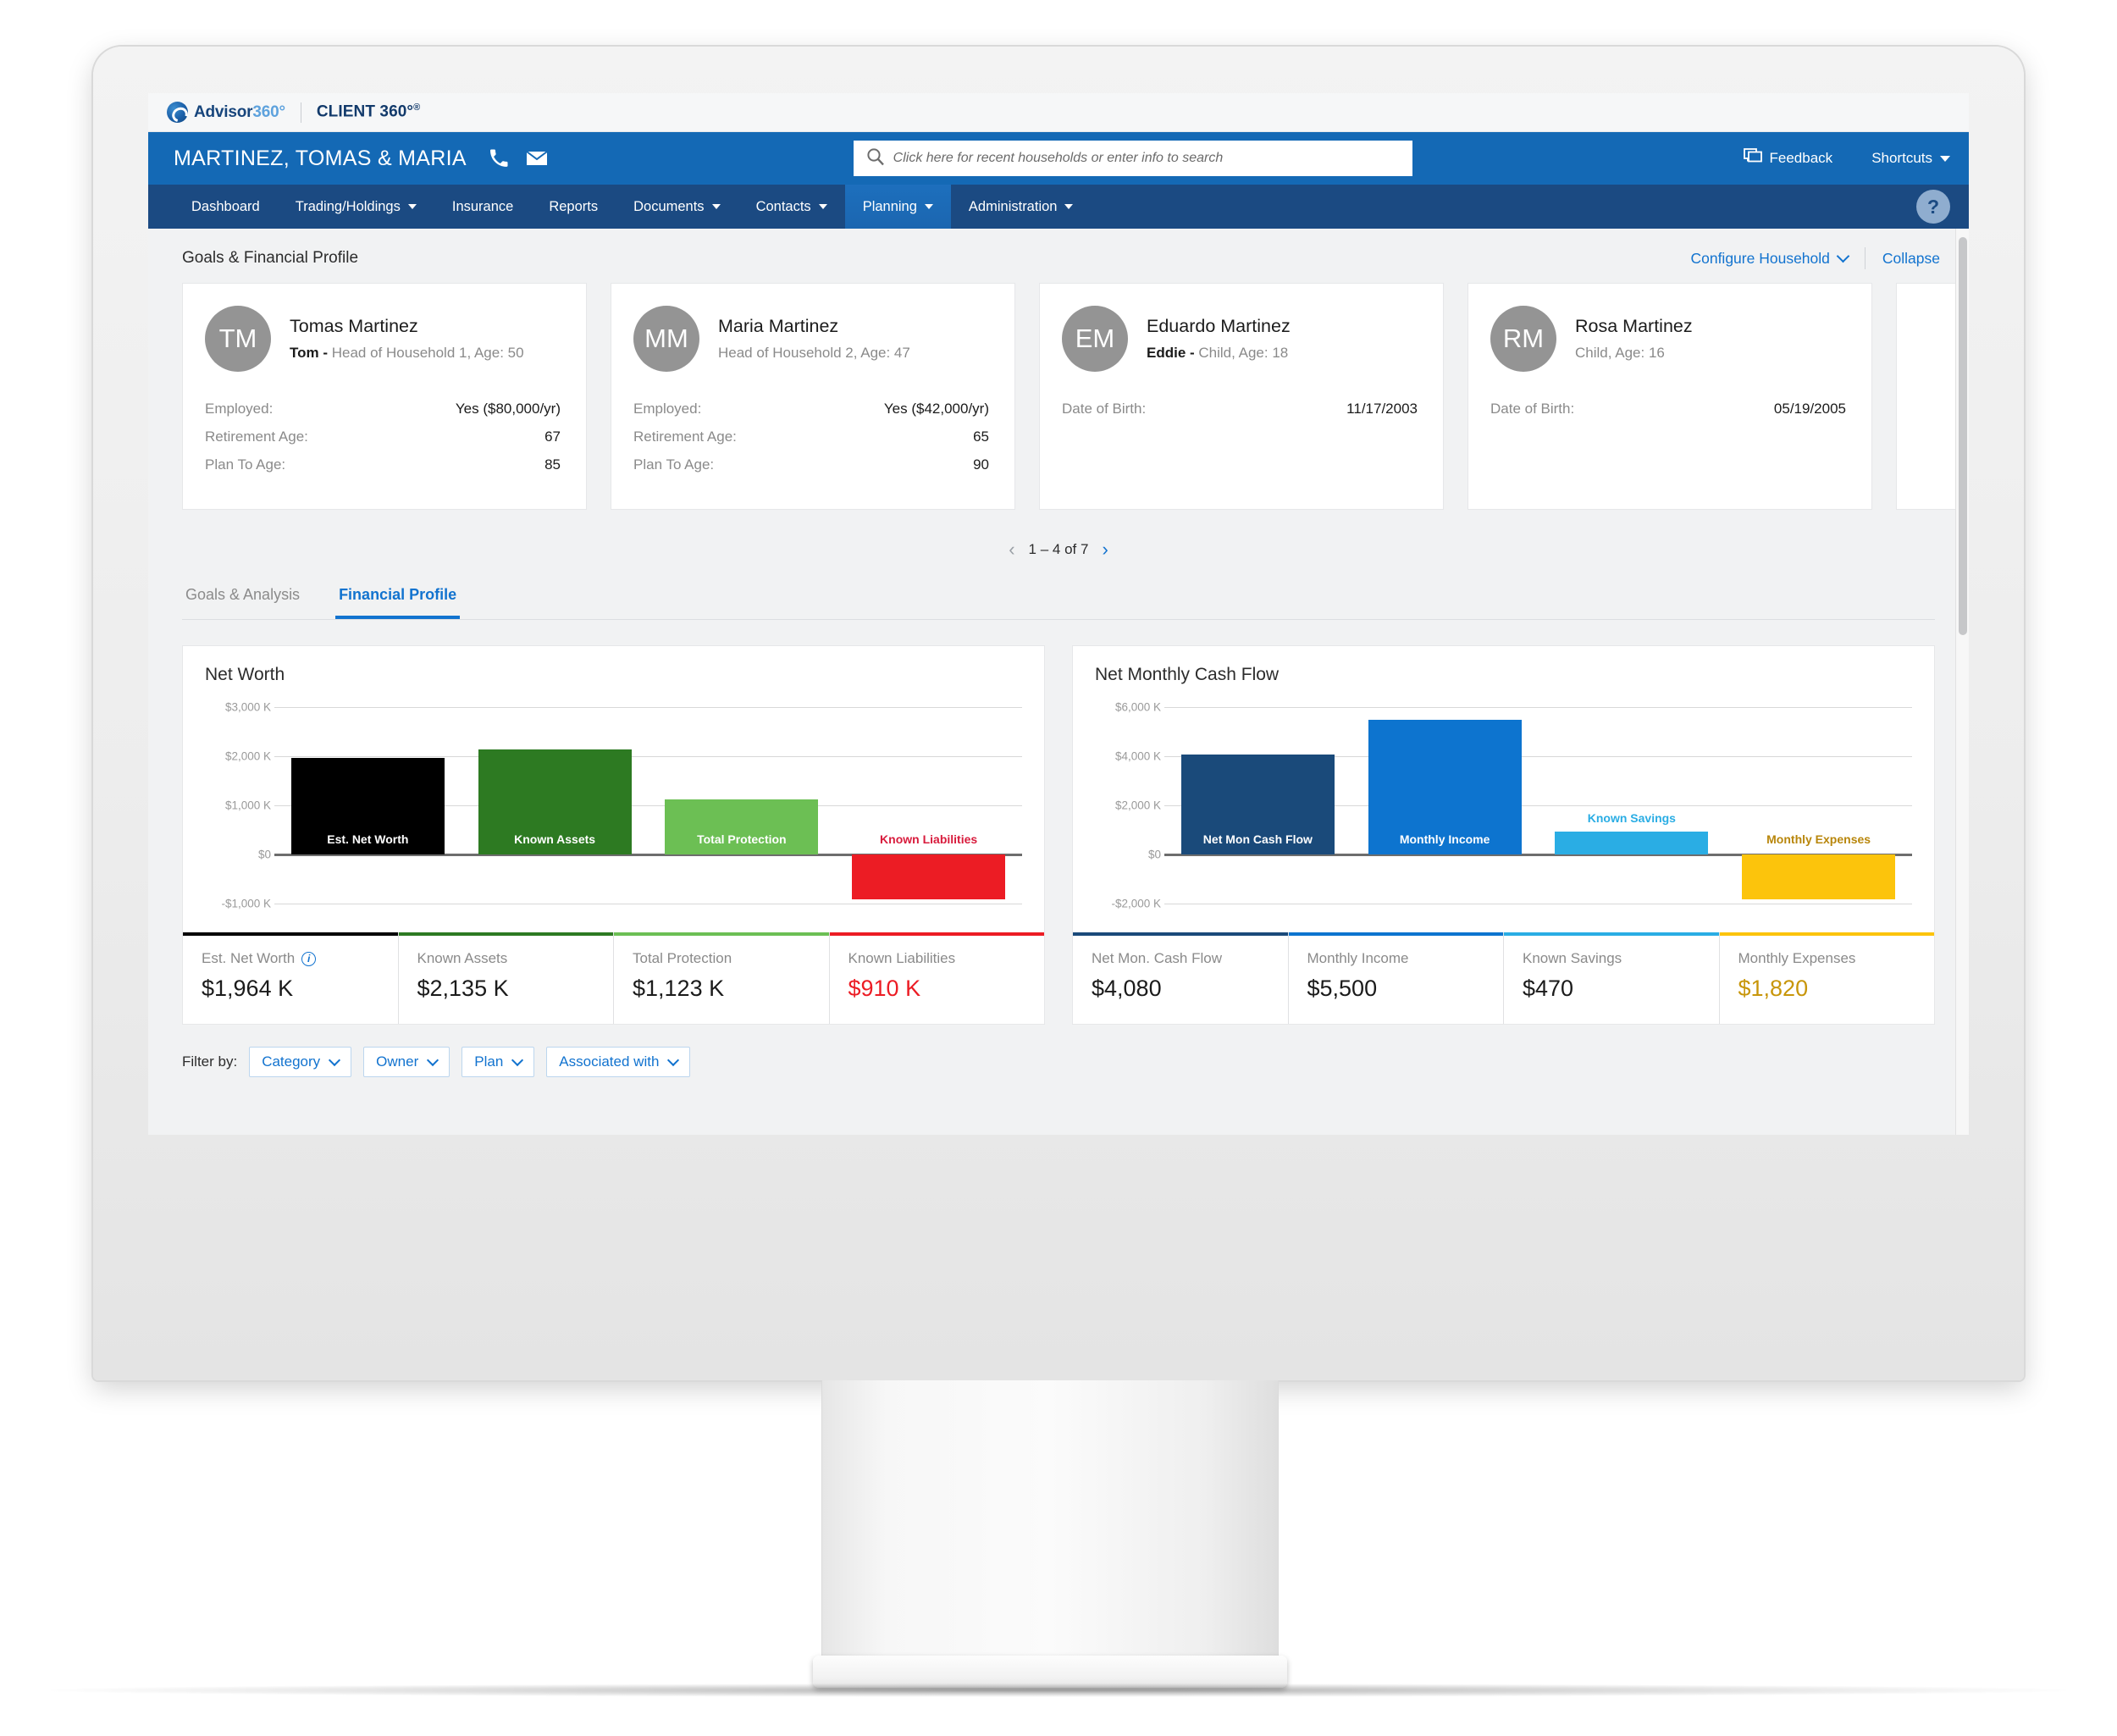 The height and width of the screenshot is (1736, 2117). Describe the element at coordinates (618, 1062) in the screenshot. I see `filter-chip-associated-with: Associated with` at that location.